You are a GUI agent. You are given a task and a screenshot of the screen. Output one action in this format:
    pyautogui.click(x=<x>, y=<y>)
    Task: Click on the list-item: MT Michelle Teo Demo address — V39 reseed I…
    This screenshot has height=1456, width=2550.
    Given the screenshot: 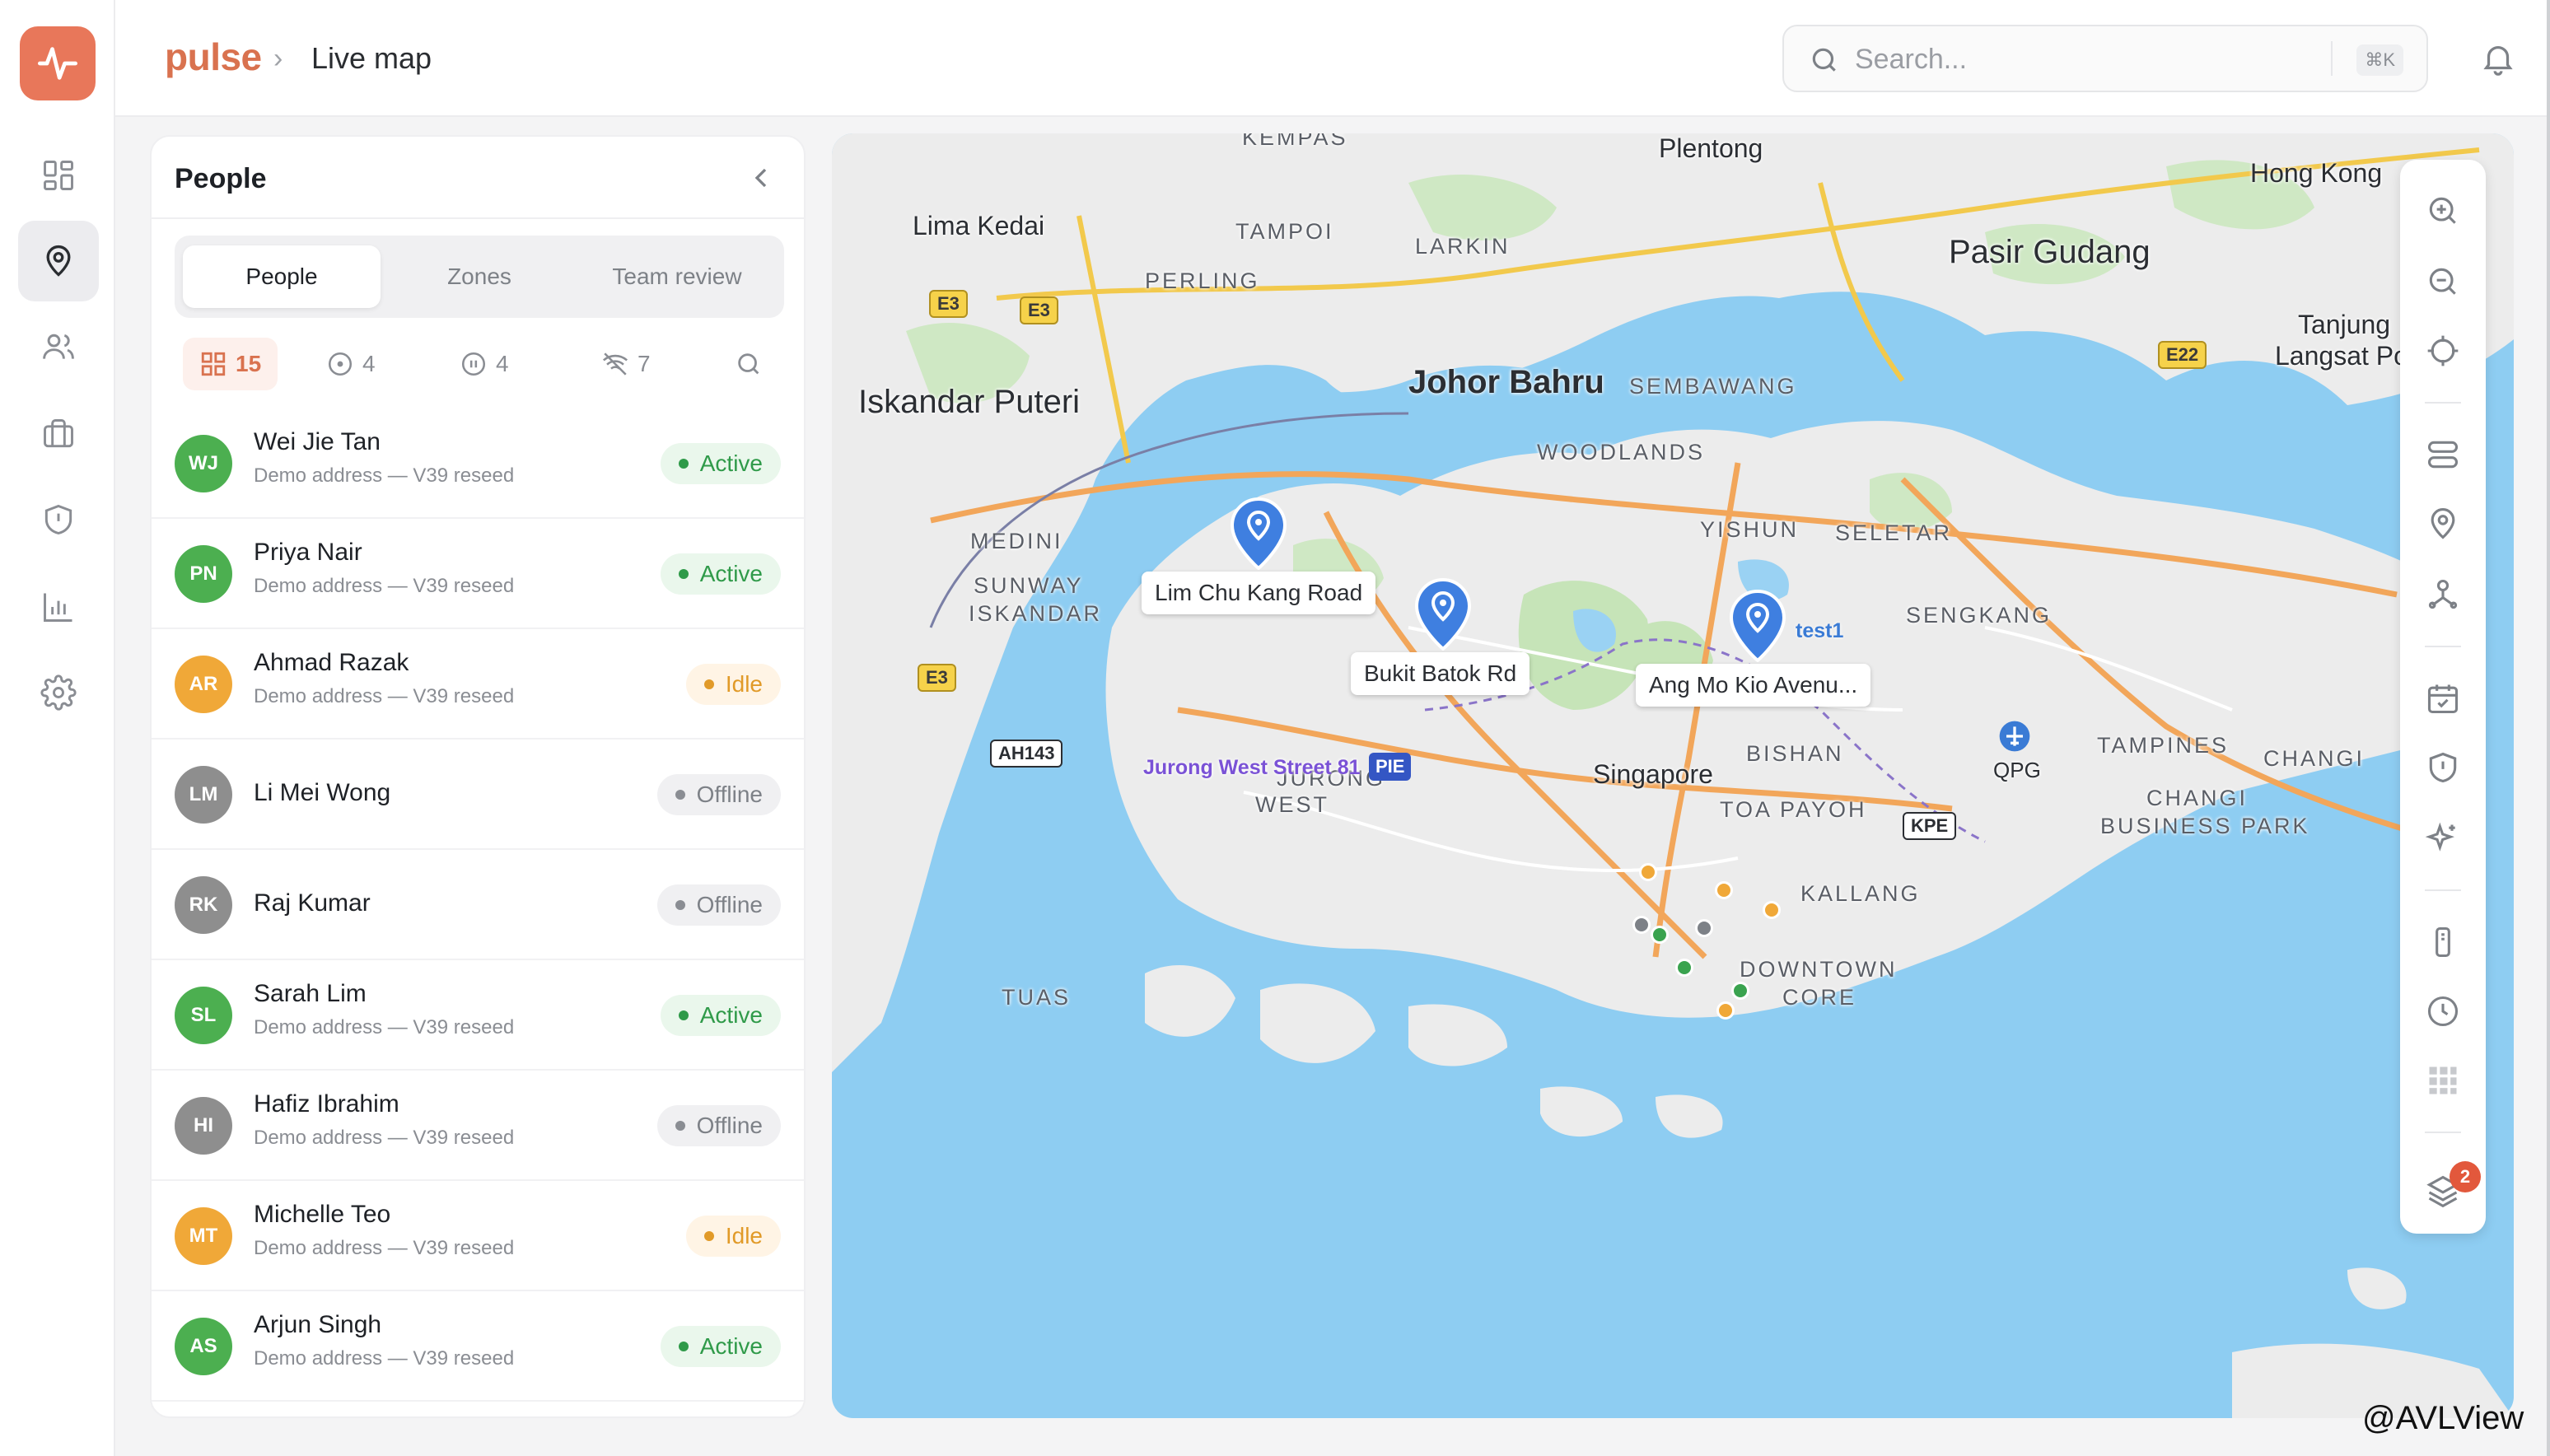 What is the action you would take?
    pyautogui.click(x=478, y=1236)
    